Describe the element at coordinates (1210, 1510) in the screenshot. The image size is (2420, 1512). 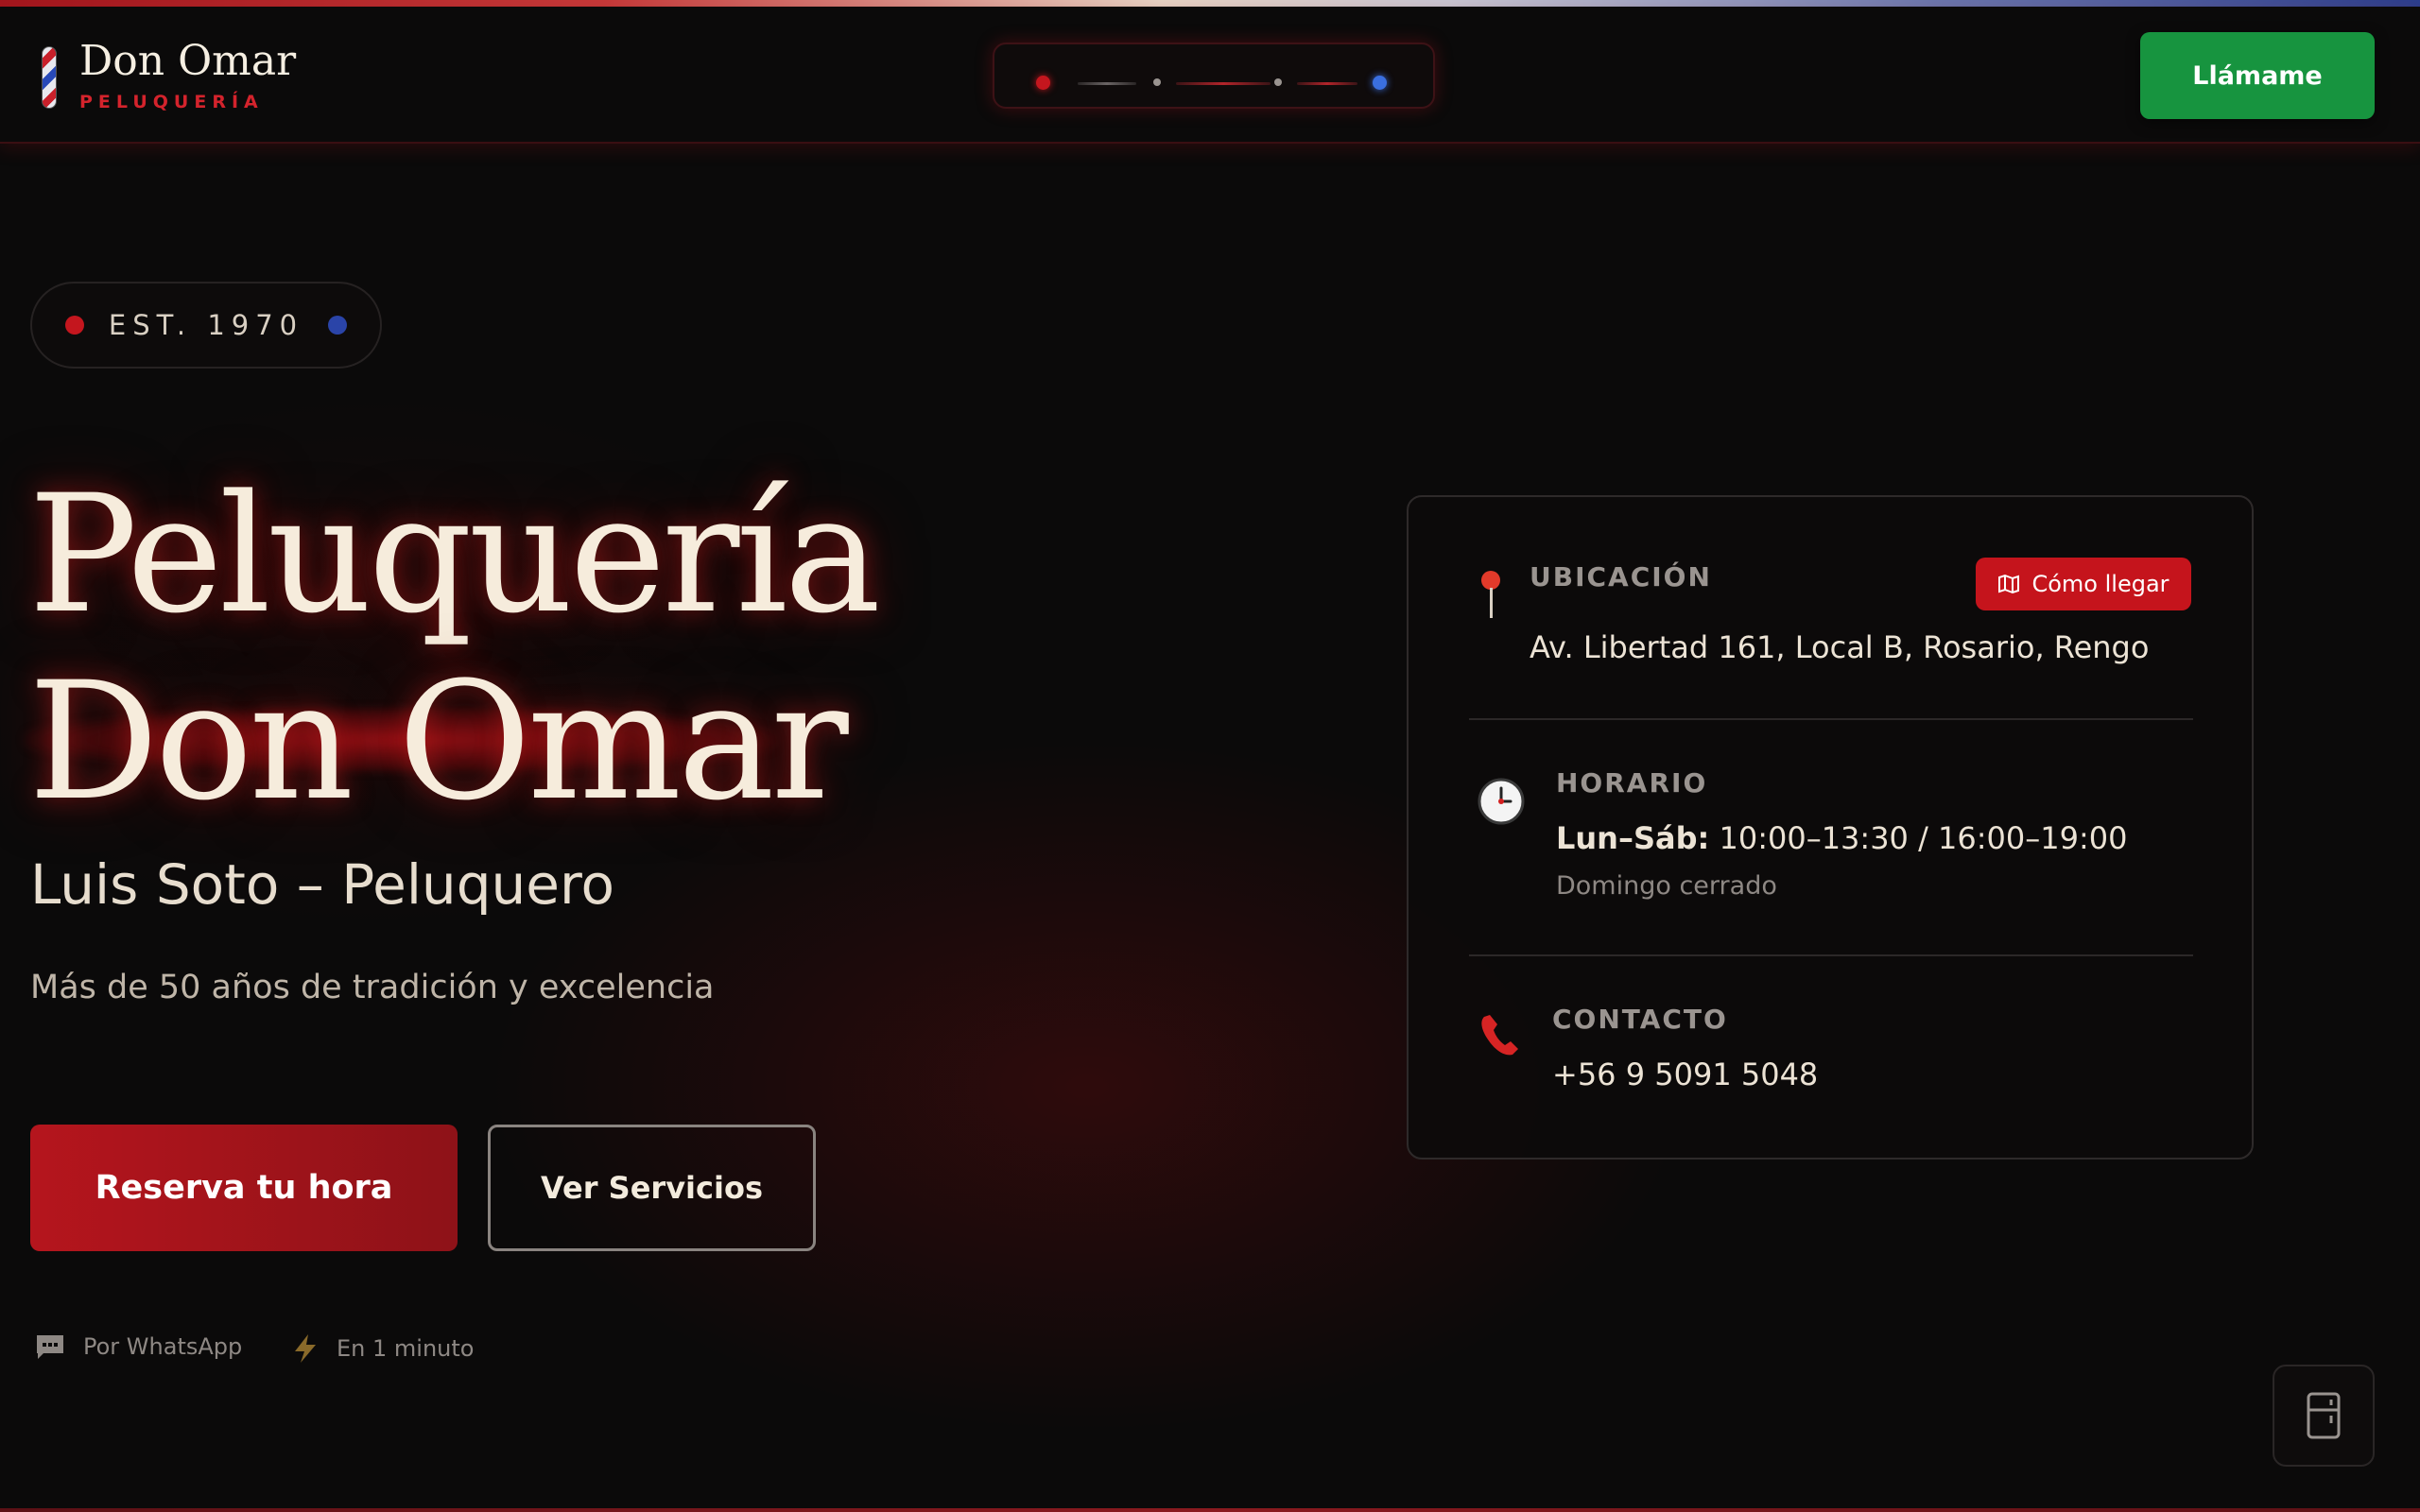
I see `bottom-stripe` at that location.